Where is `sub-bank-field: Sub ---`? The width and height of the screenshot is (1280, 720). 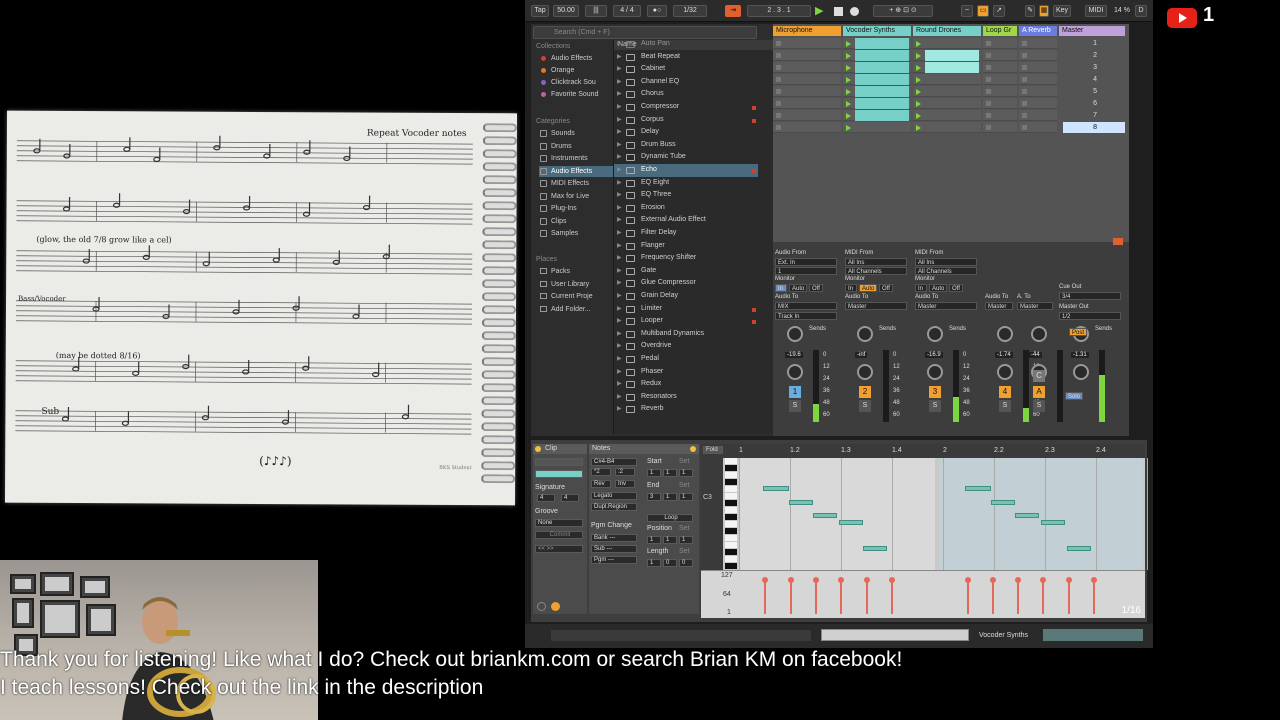 sub-bank-field: Sub --- is located at coordinates (614, 549).